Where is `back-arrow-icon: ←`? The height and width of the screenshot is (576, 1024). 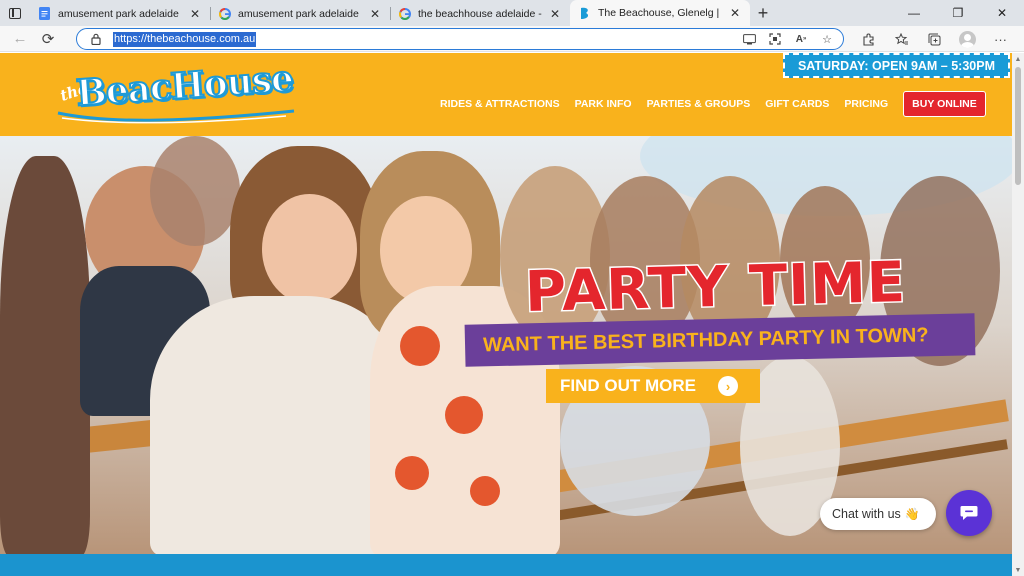 back-arrow-icon: ← is located at coordinates (20, 39).